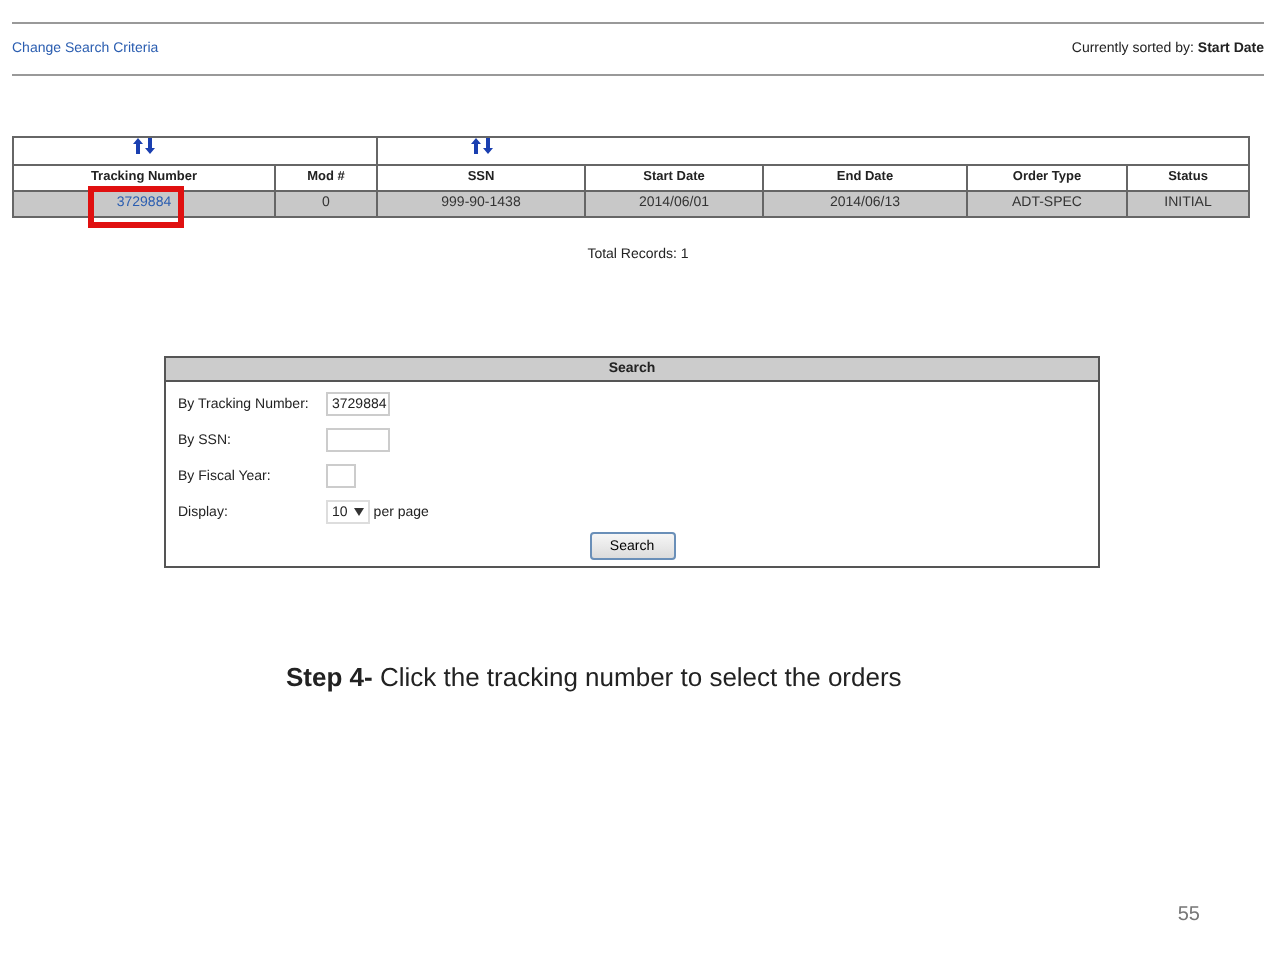 Image resolution: width=1276 pixels, height=958 pixels. What do you see at coordinates (595, 677) in the screenshot?
I see `step-caption: Step 4- Click the tracking number to select the orders` at bounding box center [595, 677].